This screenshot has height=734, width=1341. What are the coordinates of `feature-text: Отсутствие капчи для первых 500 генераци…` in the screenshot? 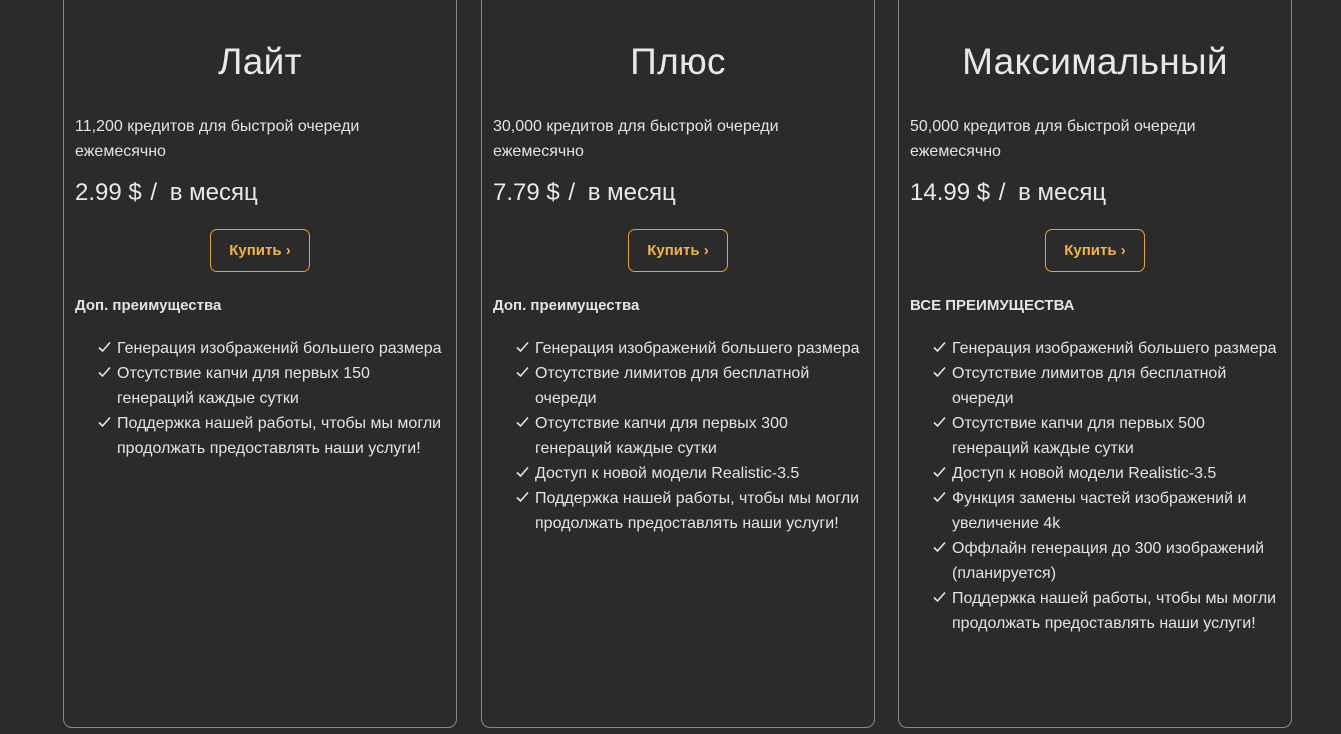 It's located at (1078, 436).